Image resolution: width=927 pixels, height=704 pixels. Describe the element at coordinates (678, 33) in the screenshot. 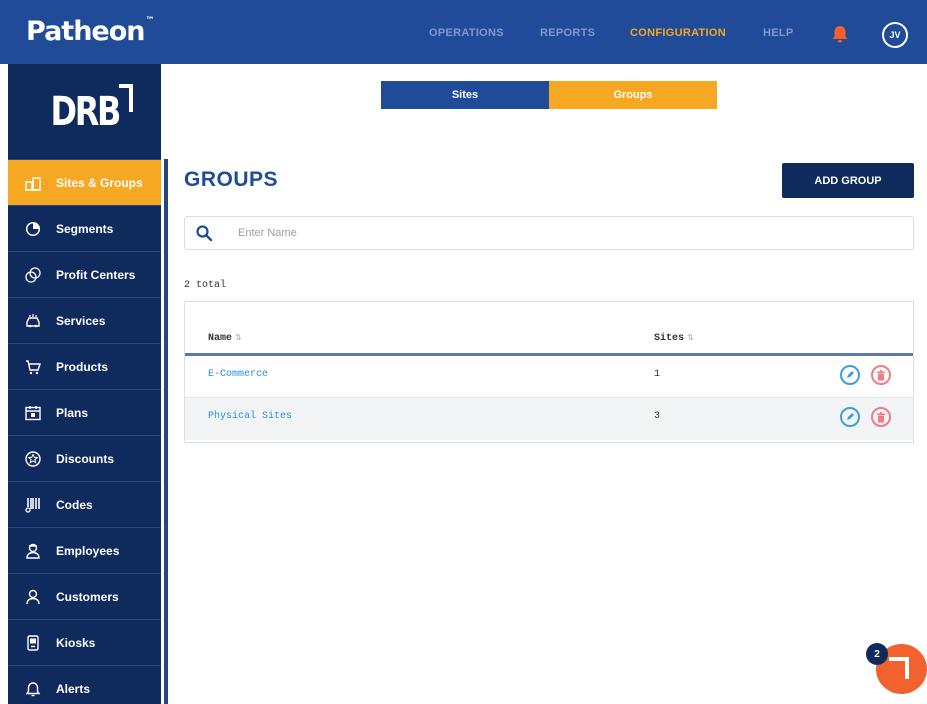

I see `nav-configuration: CONFIGURATION` at that location.